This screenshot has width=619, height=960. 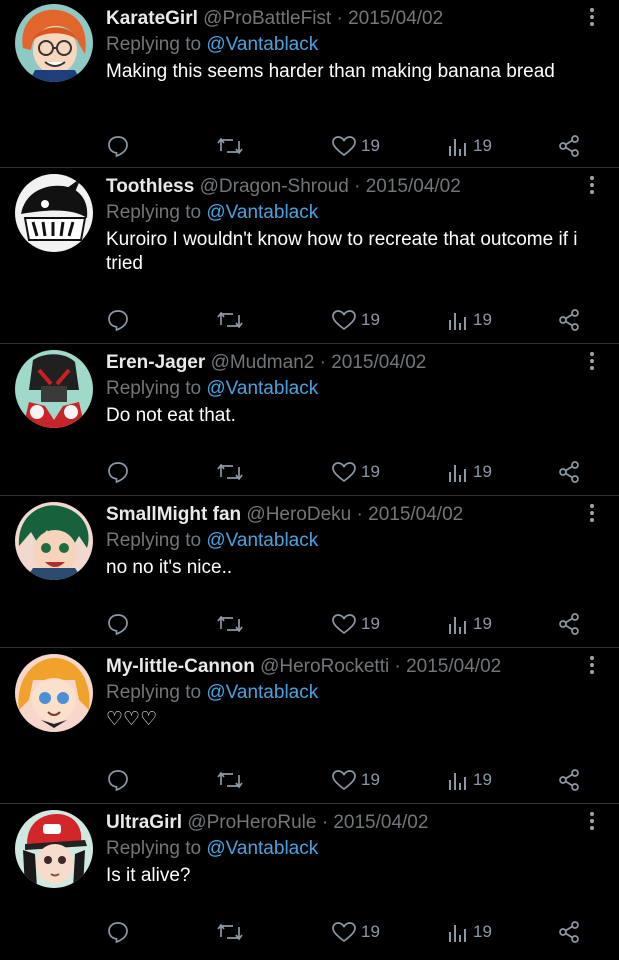 I want to click on display-name: Eren-Jager, so click(x=155, y=362).